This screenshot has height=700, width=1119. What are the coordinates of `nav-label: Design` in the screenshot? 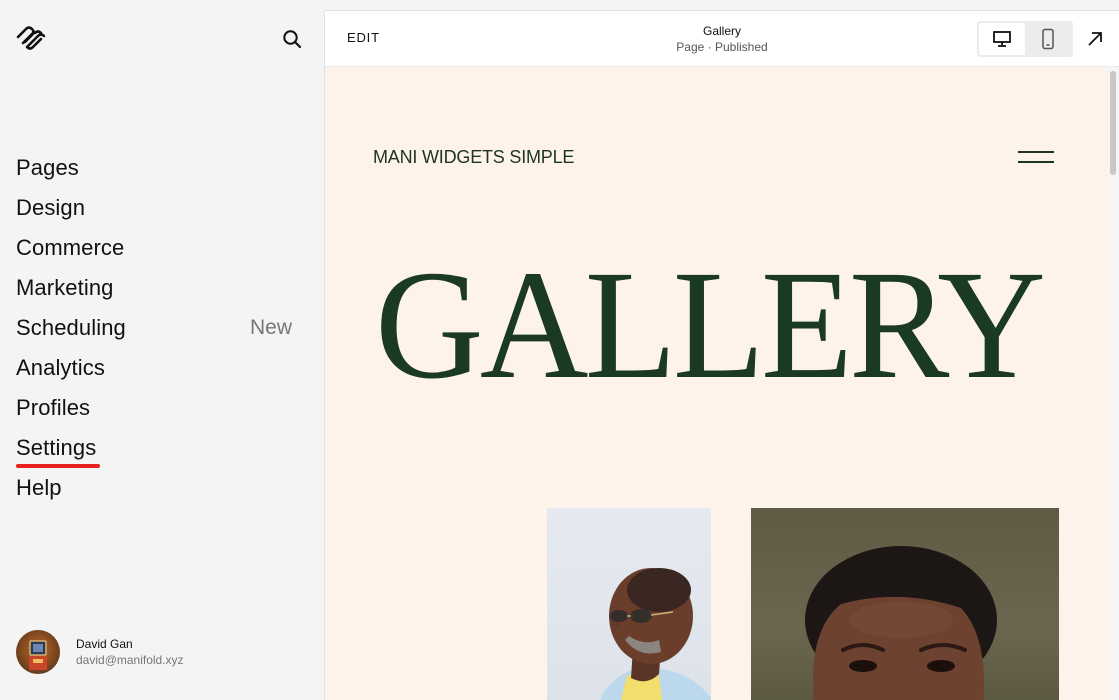 It's located at (51, 207).